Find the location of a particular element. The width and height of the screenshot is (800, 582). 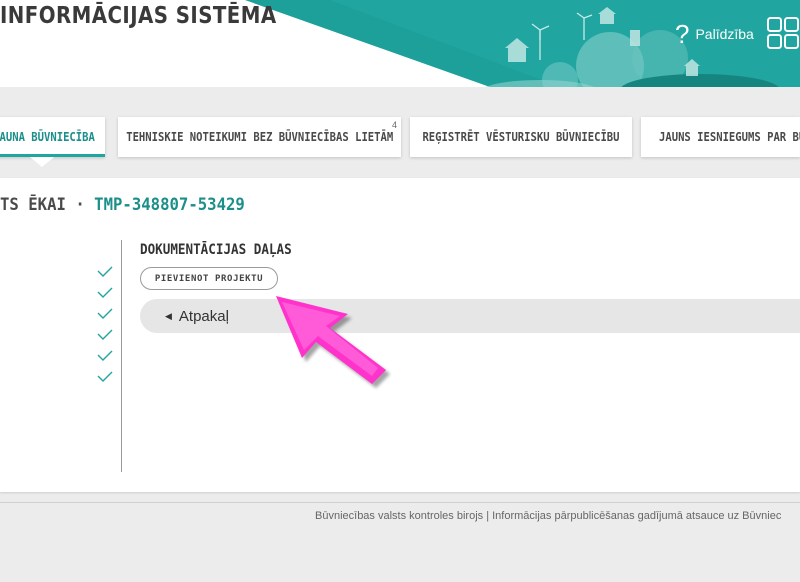

back-button: ◀ Atpakaļ is located at coordinates (470, 316).